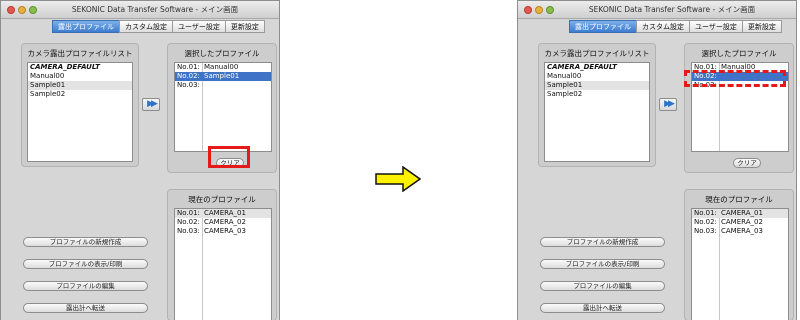 This screenshot has height=320, width=800. I want to click on right-arrow-icon, so click(398, 179).